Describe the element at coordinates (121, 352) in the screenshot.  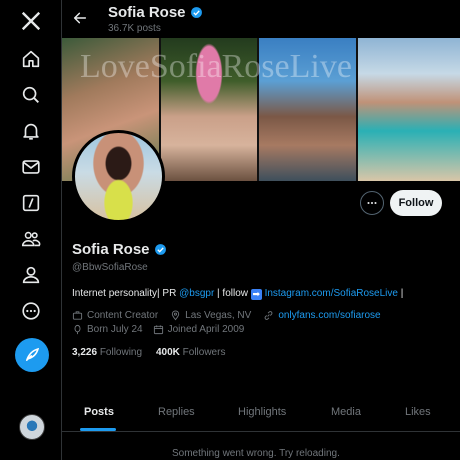
I see `following-label: Following` at that location.